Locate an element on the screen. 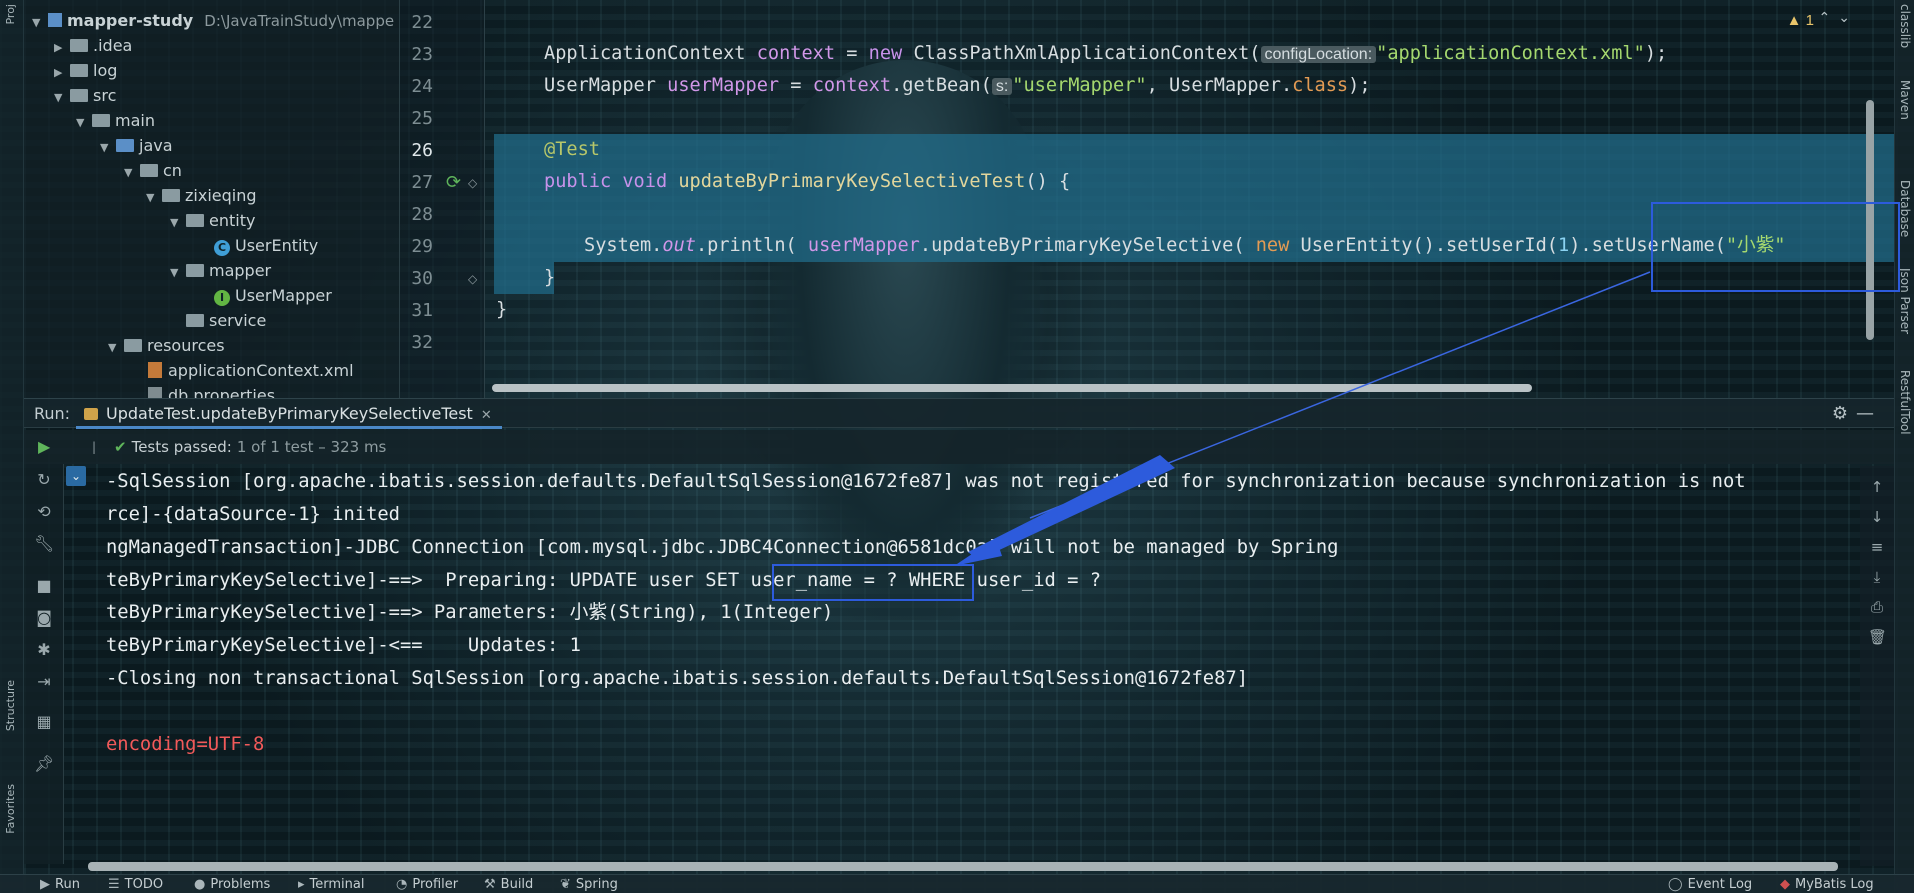  tests-detail: 1 of 1 test – 323 ms is located at coordinates (311, 447).